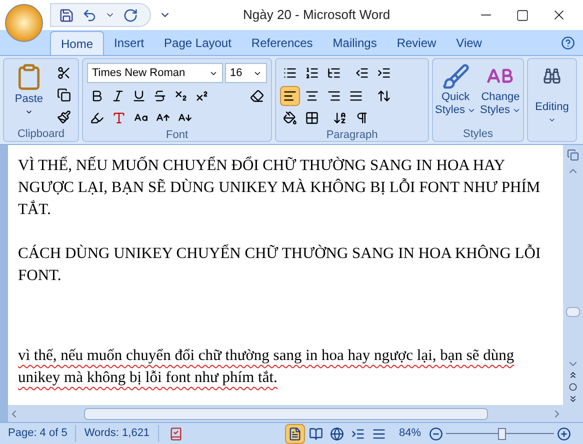 The image size is (583, 444). Describe the element at coordinates (64, 73) in the screenshot. I see `cut-icon` at that location.